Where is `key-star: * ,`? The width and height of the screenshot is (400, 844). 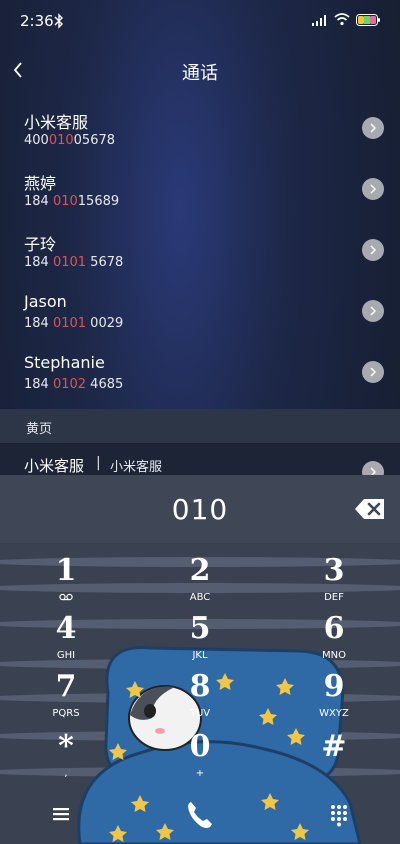
key-star: * , is located at coordinates (66, 755).